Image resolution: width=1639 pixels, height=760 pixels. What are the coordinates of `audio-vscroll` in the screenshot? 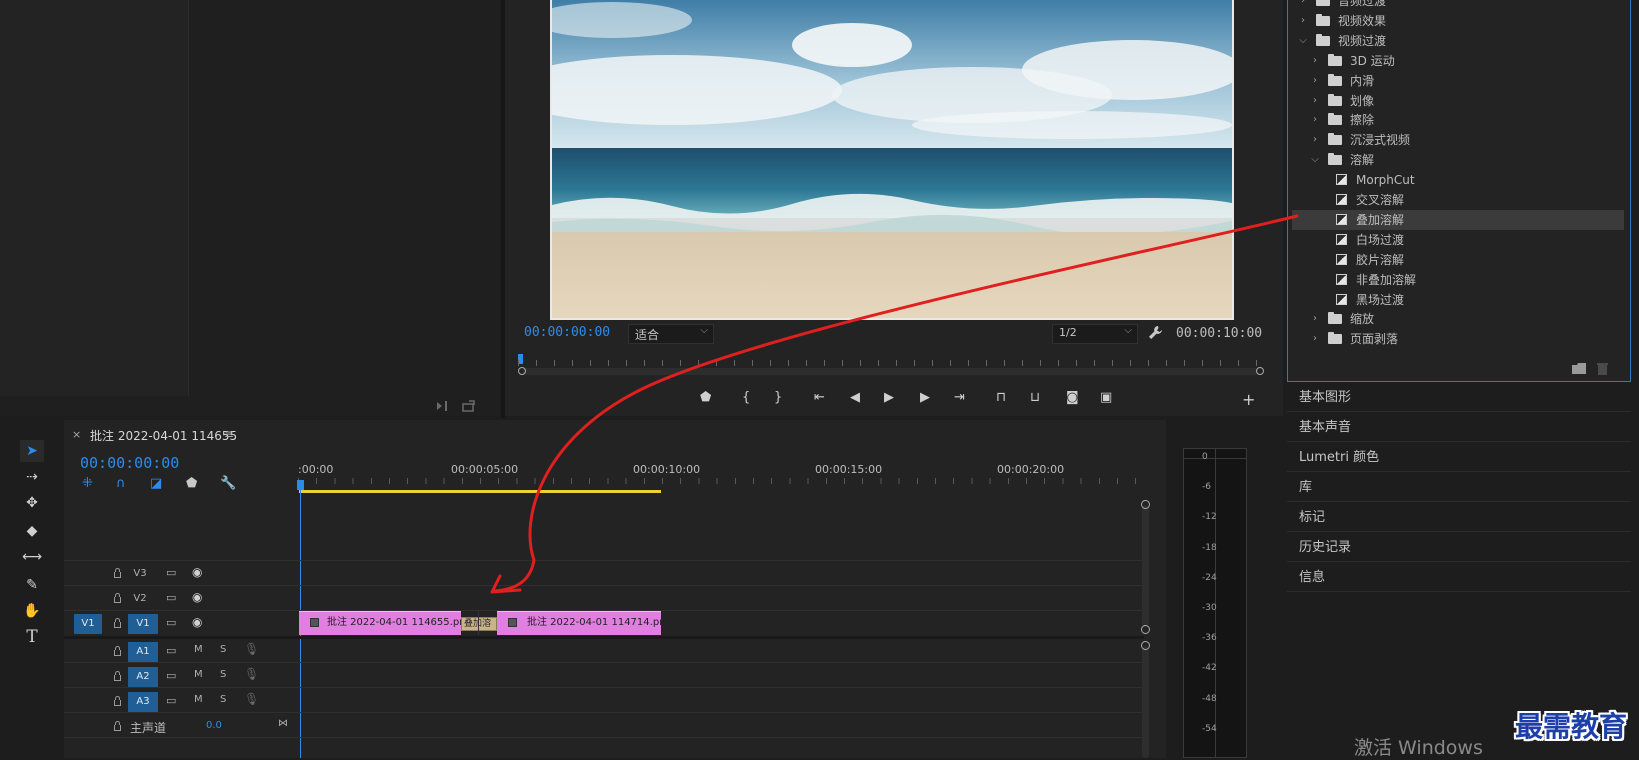 It's located at (1145, 702).